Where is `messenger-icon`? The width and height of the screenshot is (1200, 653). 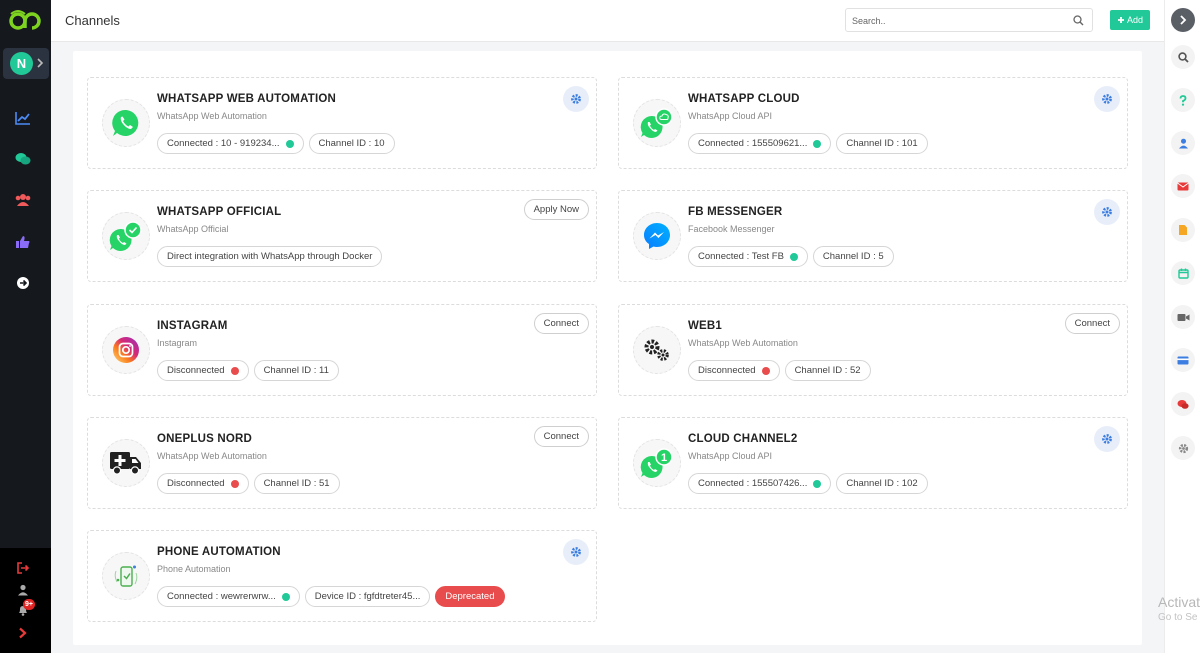 messenger-icon is located at coordinates (657, 236).